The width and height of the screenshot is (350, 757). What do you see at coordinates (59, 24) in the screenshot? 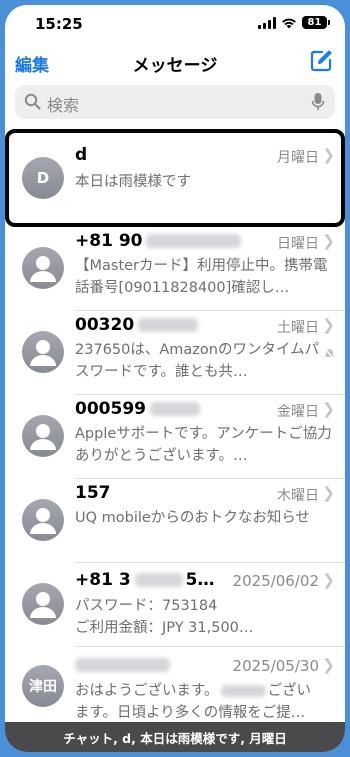
I see `status-time: 15:25` at bounding box center [59, 24].